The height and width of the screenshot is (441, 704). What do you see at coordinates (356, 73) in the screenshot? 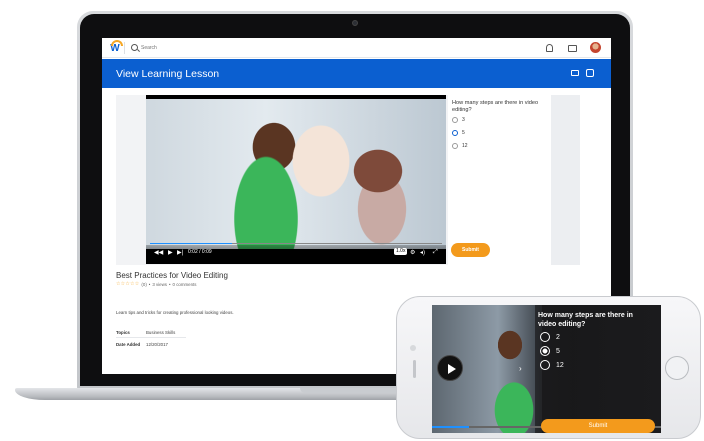
I see `page-header: View Learning Lesson` at bounding box center [356, 73].